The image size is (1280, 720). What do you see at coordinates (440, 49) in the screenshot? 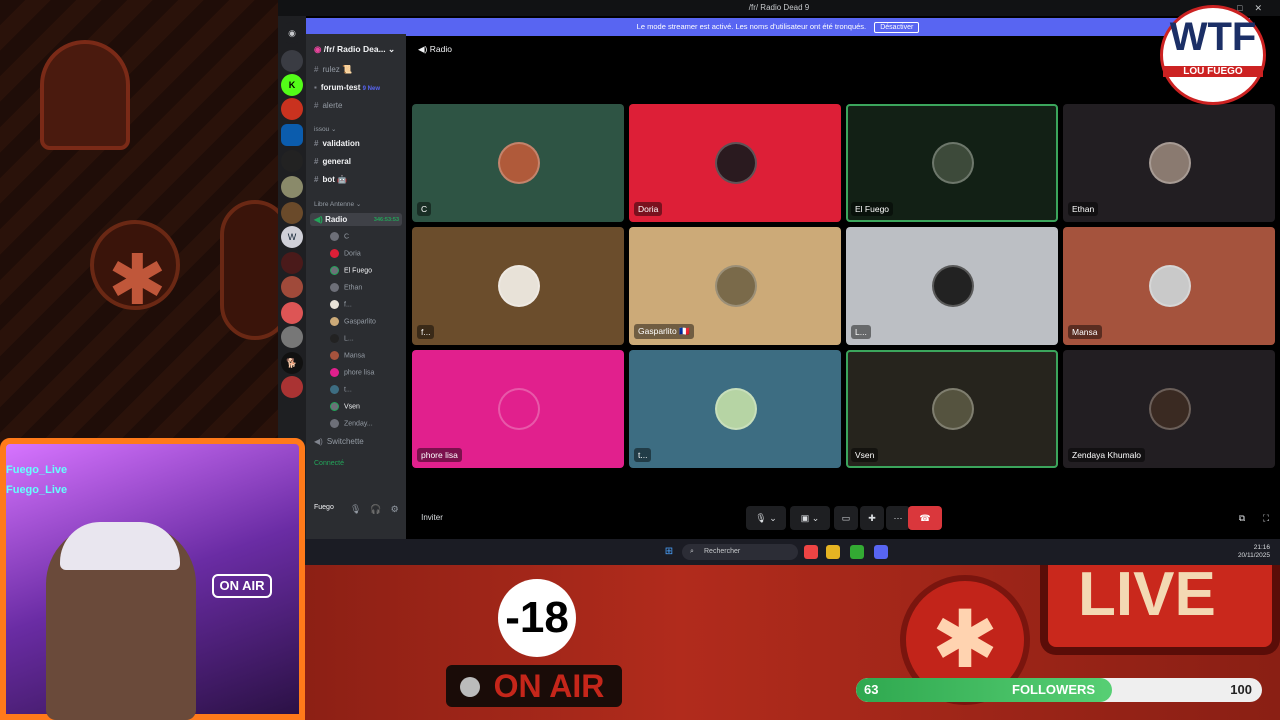
I see `stage-channel-name: Radio` at bounding box center [440, 49].